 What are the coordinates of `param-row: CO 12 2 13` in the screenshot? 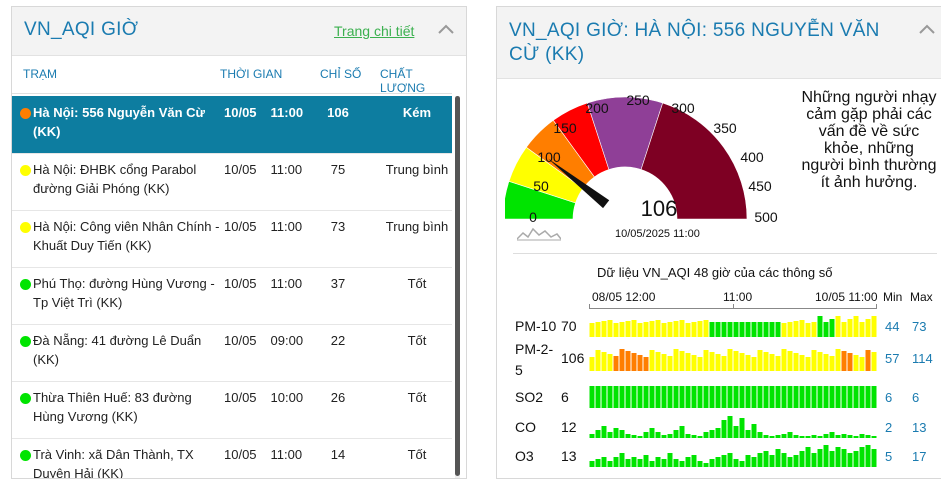 It's located at (719, 431).